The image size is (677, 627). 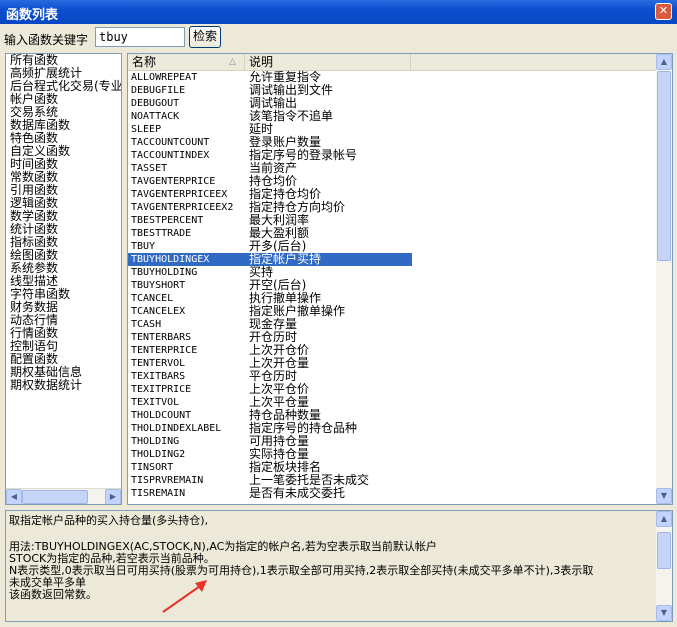 I want to click on category-item: 期权数据统计, so click(x=65, y=385).